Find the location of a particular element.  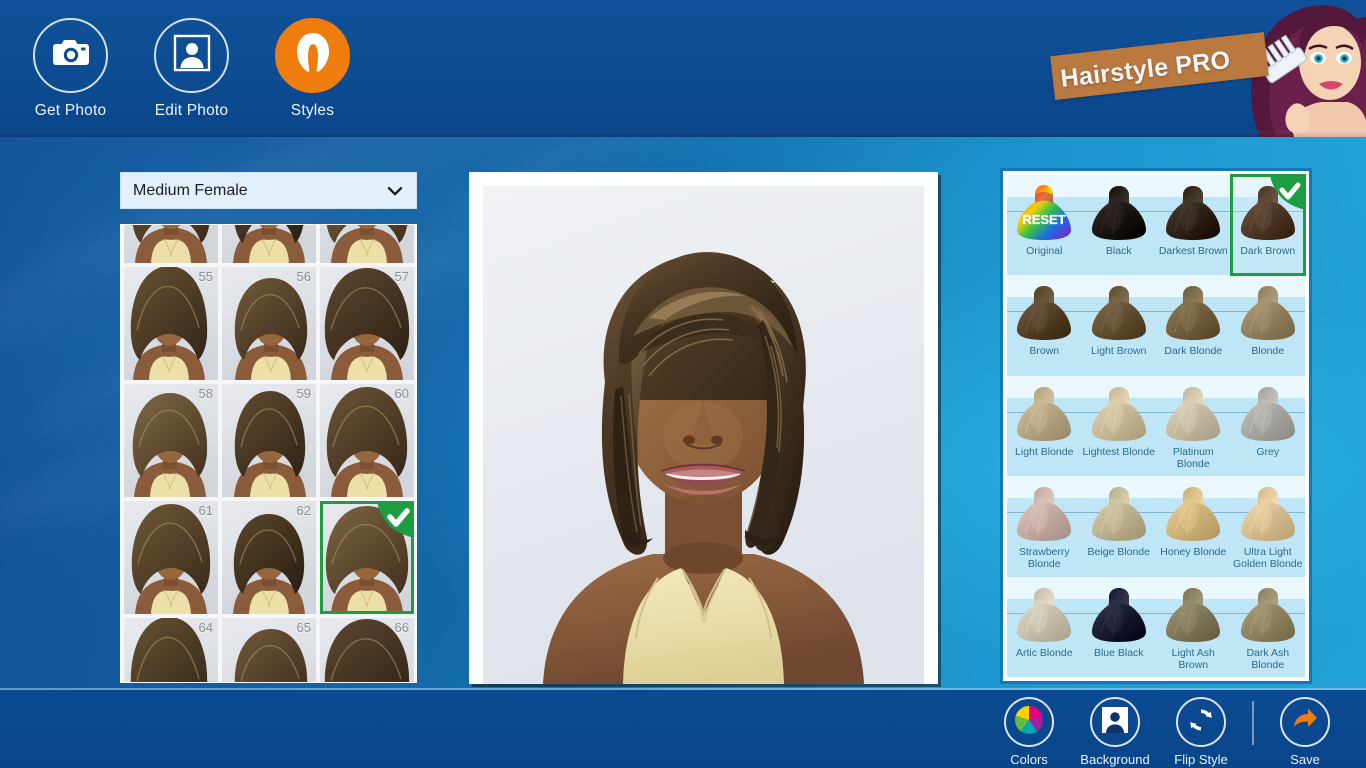

style-thumbnail: 52 is located at coordinates (171, 244).